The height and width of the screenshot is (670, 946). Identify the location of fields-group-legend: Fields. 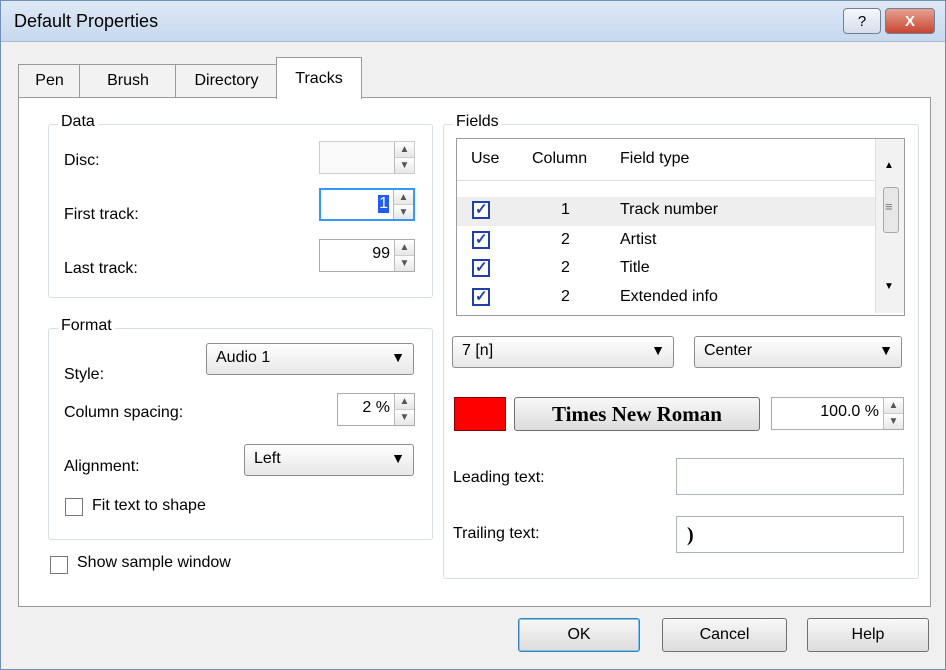
(477, 122).